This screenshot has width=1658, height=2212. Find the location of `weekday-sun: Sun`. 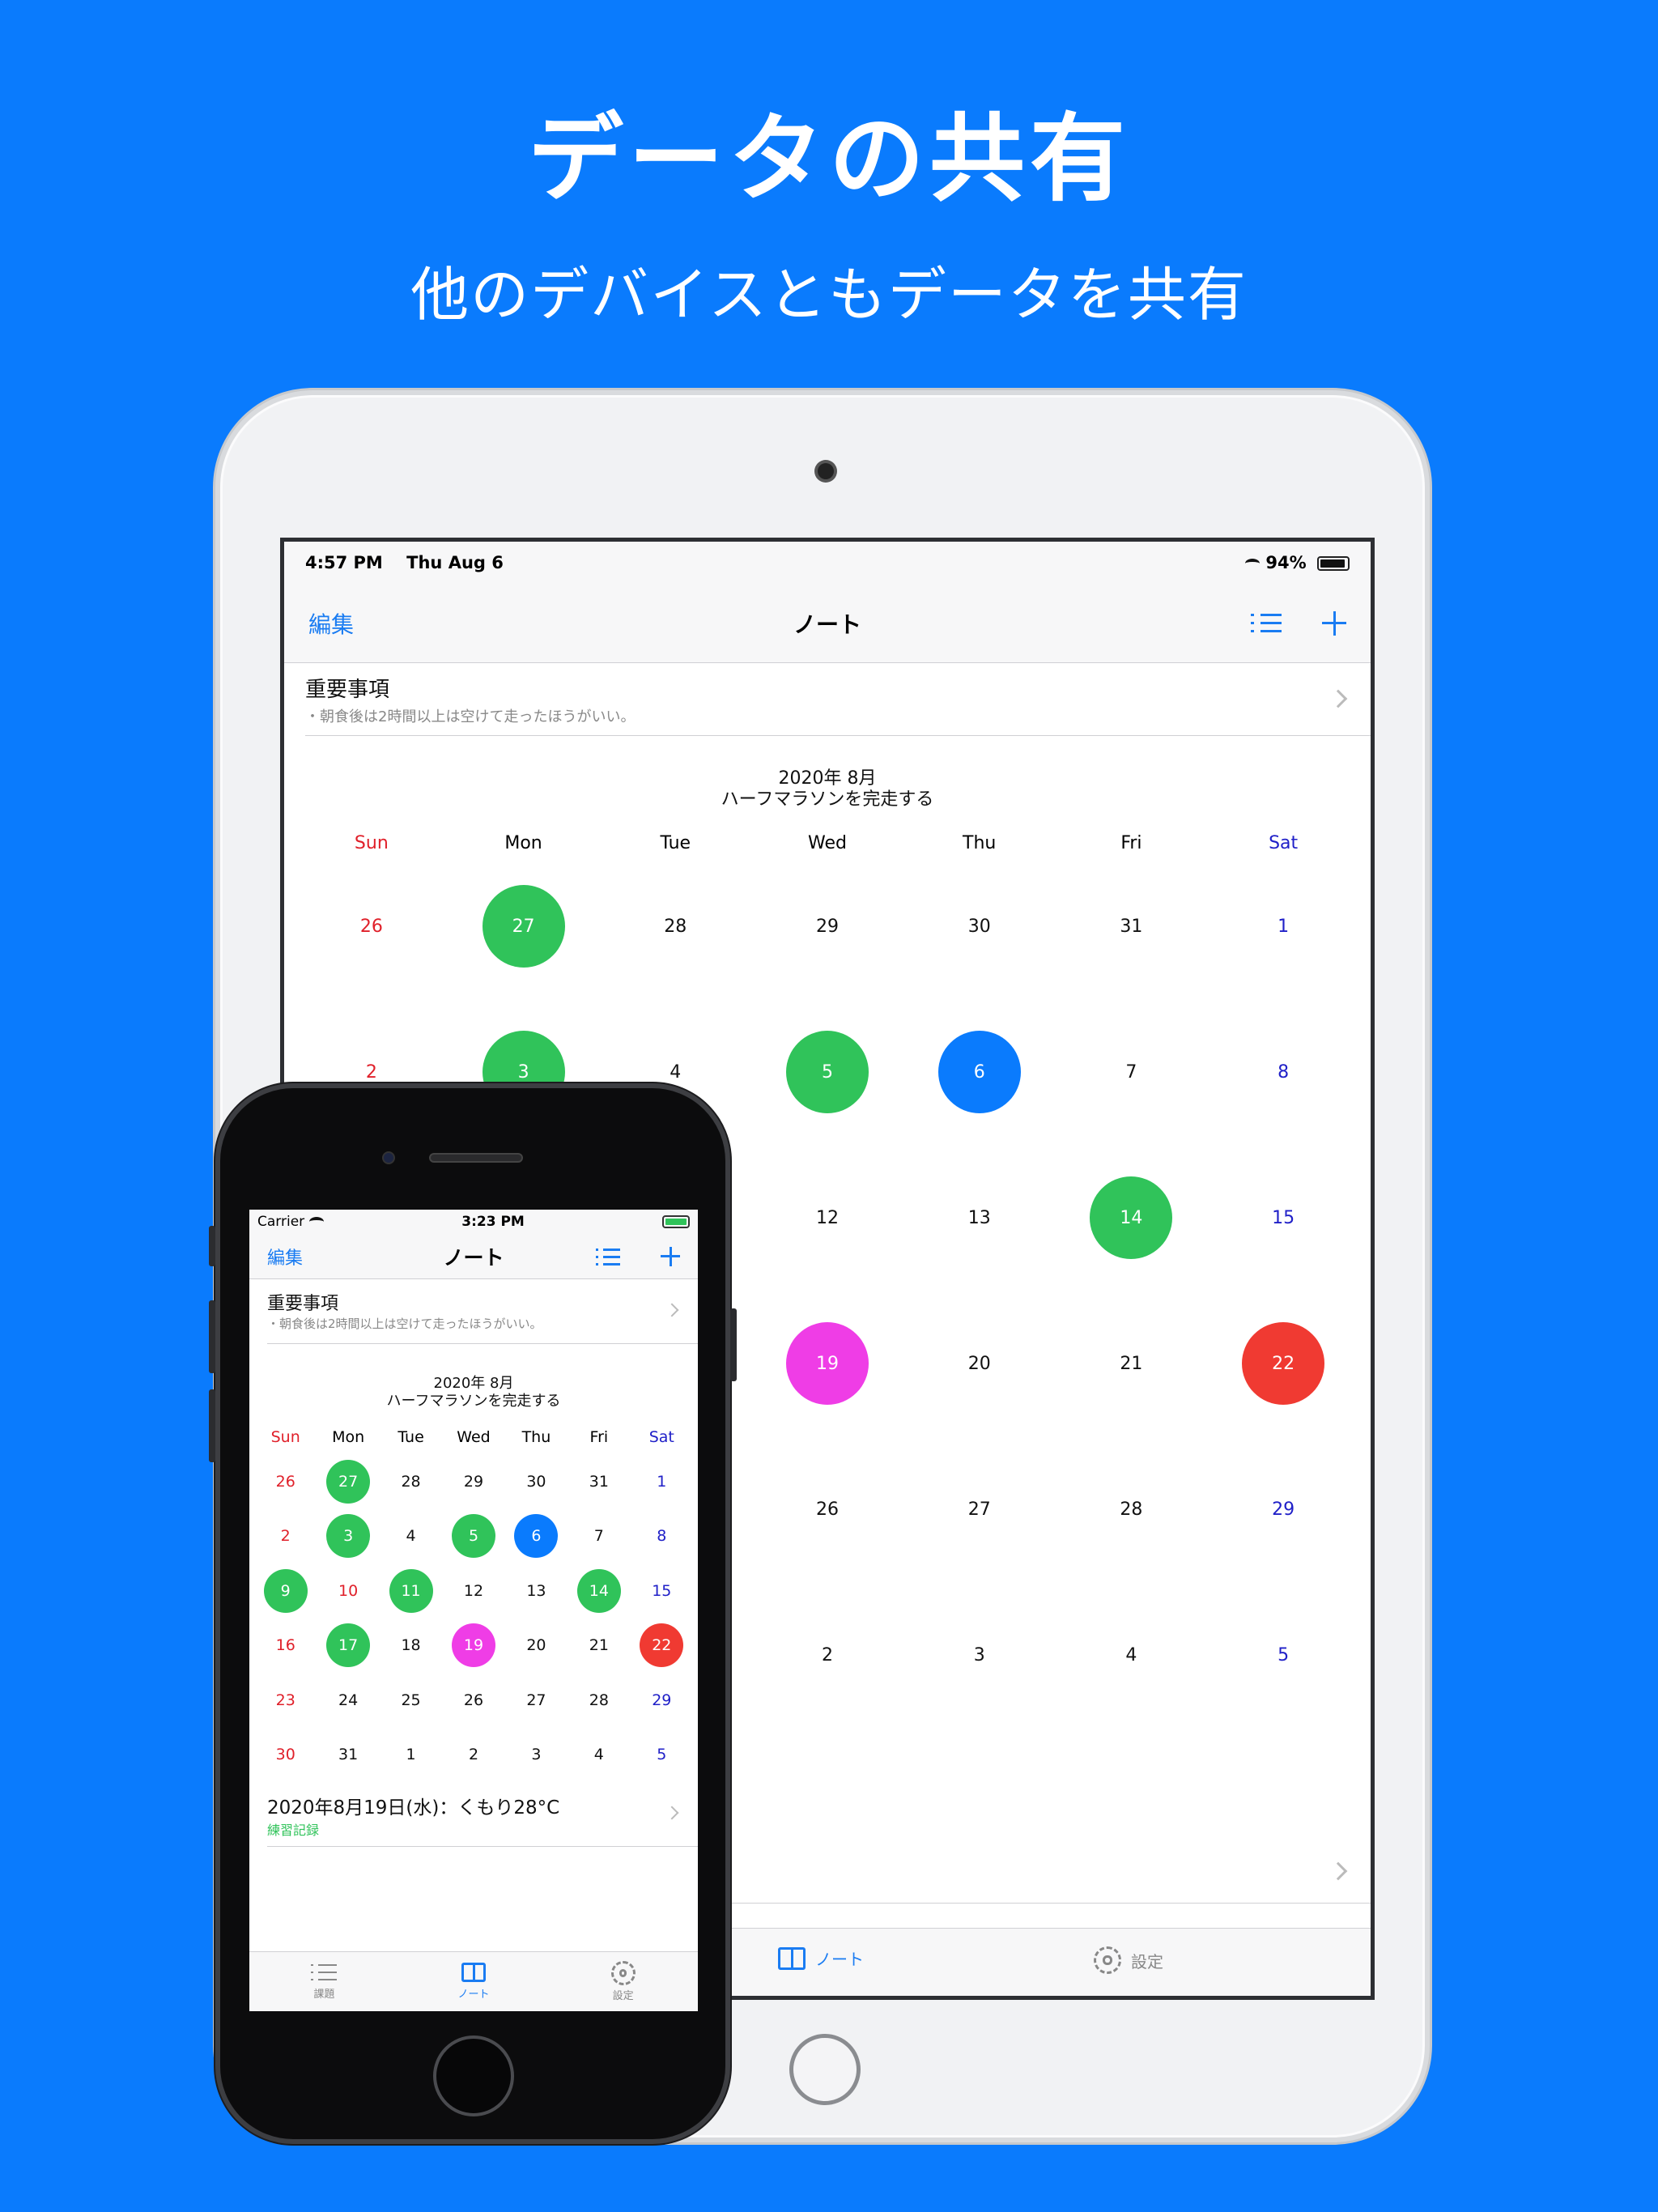

weekday-sun: Sun is located at coordinates (371, 843).